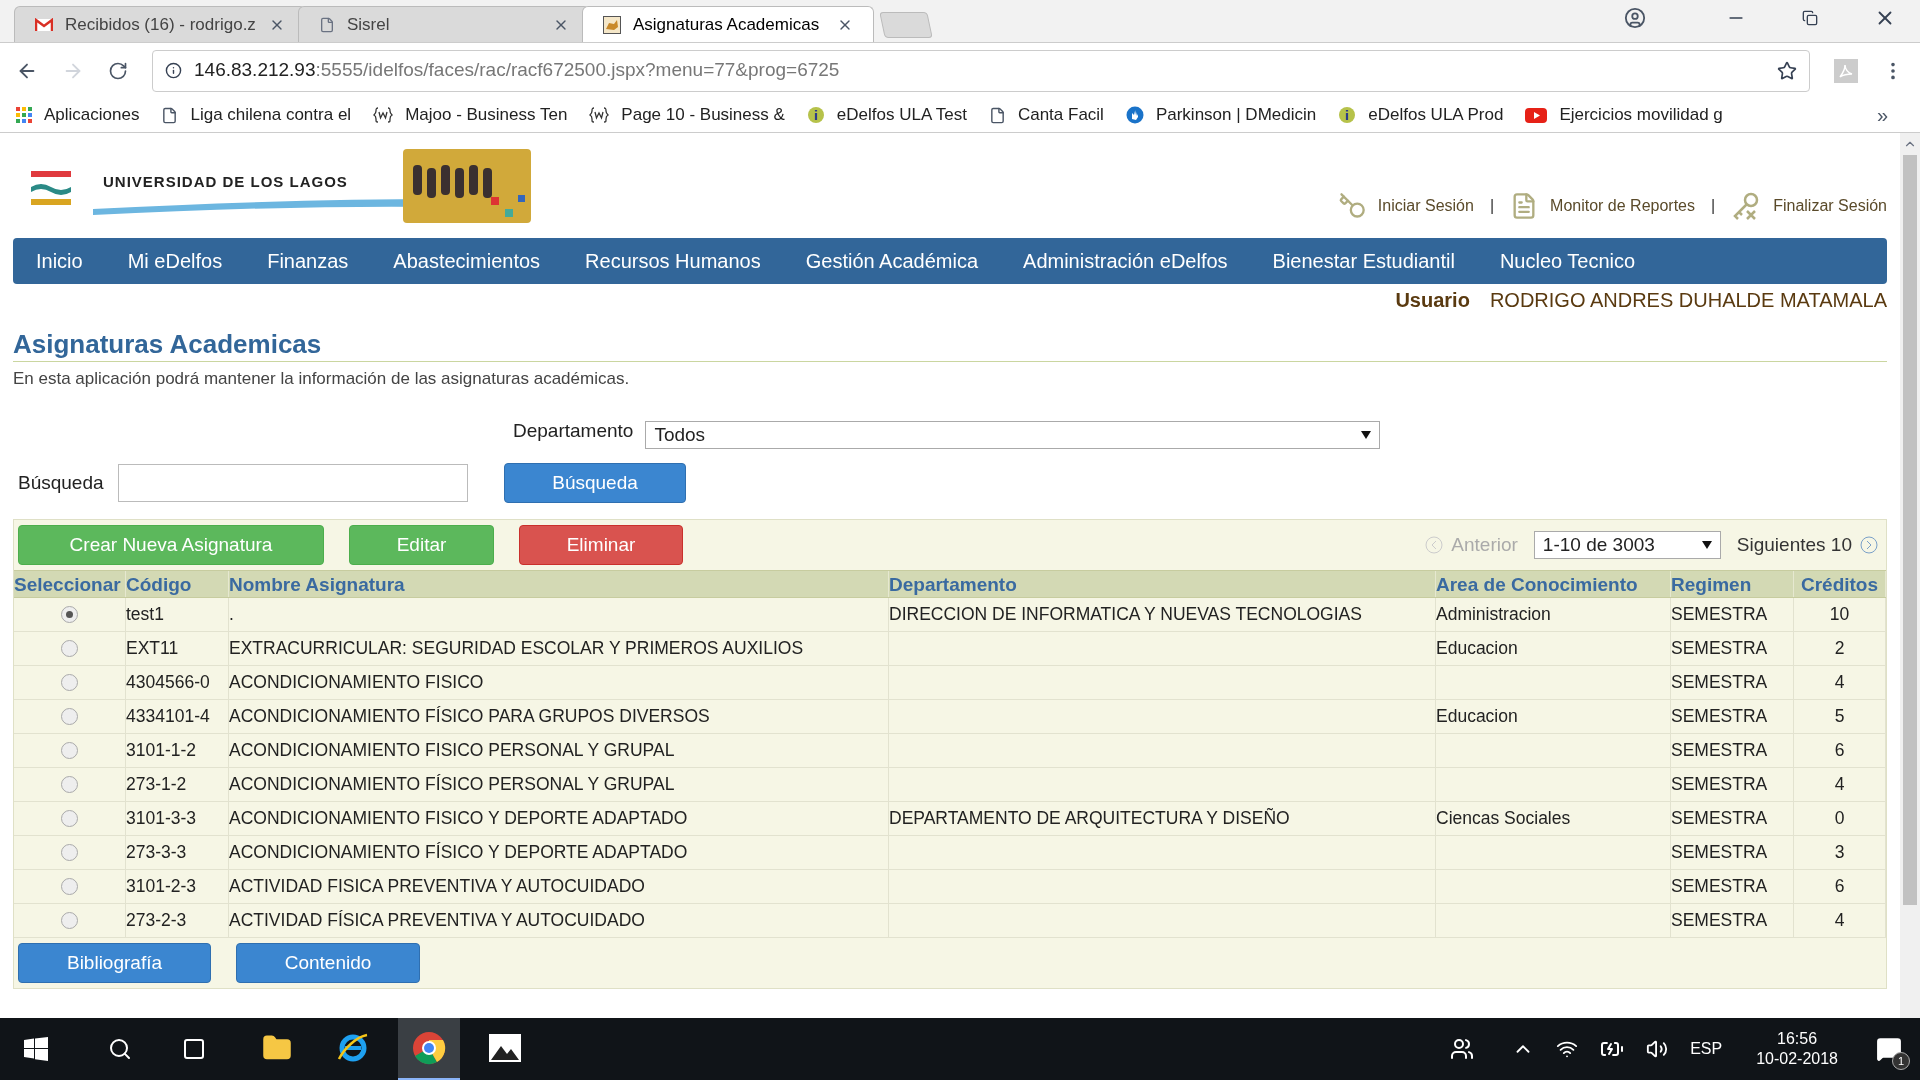  I want to click on menu-item: Bienestar Estudiantil, so click(1363, 261).